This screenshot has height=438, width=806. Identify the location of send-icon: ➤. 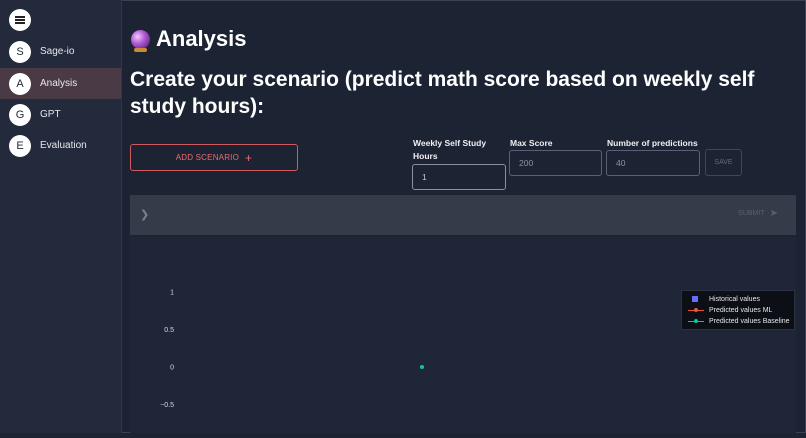
(773, 213).